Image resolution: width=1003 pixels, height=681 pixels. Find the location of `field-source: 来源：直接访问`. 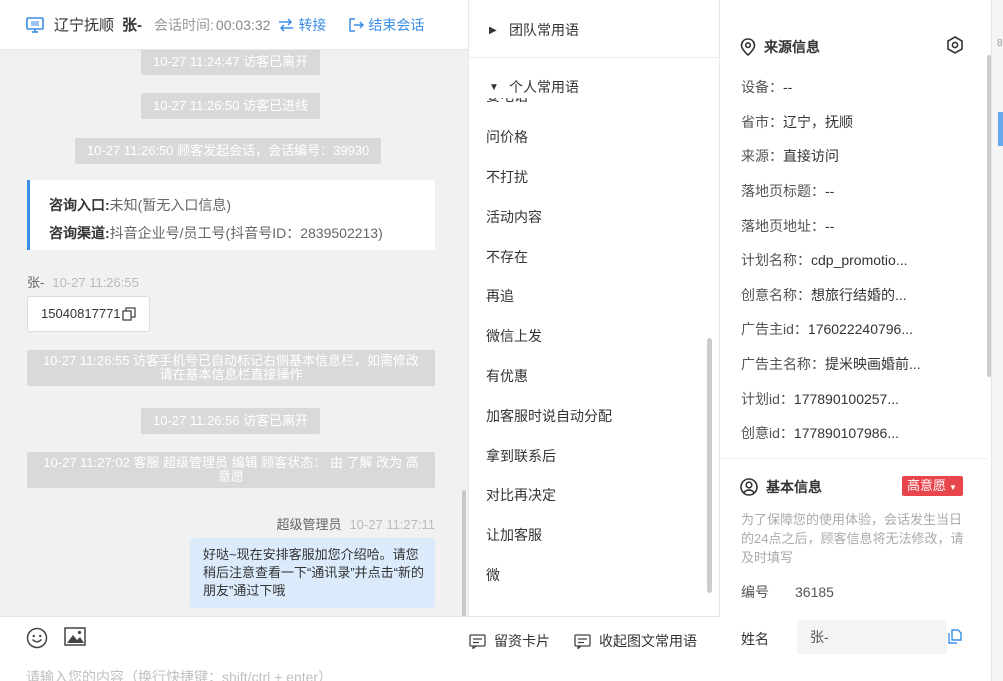

field-source: 来源：直接访问 is located at coordinates (790, 156).